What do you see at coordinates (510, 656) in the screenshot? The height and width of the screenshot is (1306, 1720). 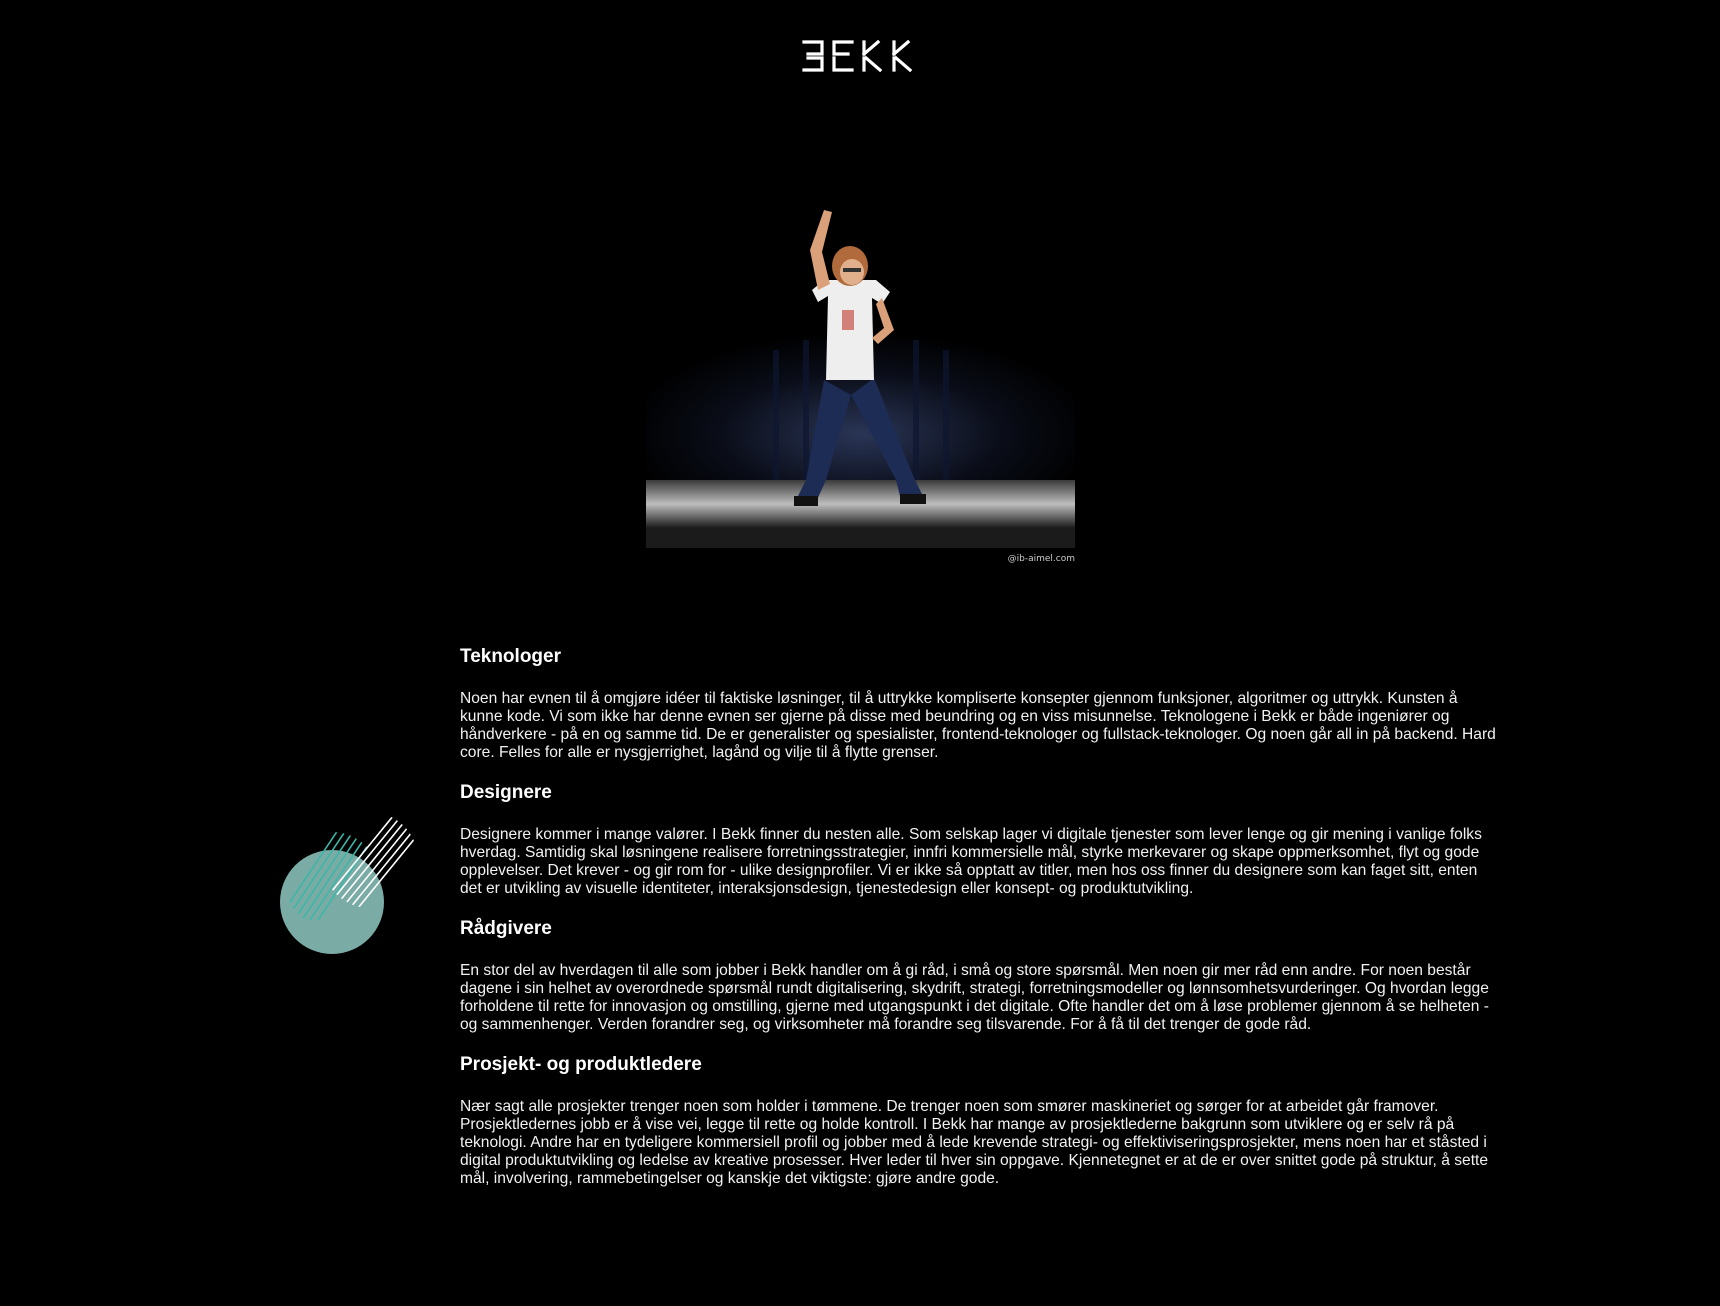 I see `section-title: Teknologer` at bounding box center [510, 656].